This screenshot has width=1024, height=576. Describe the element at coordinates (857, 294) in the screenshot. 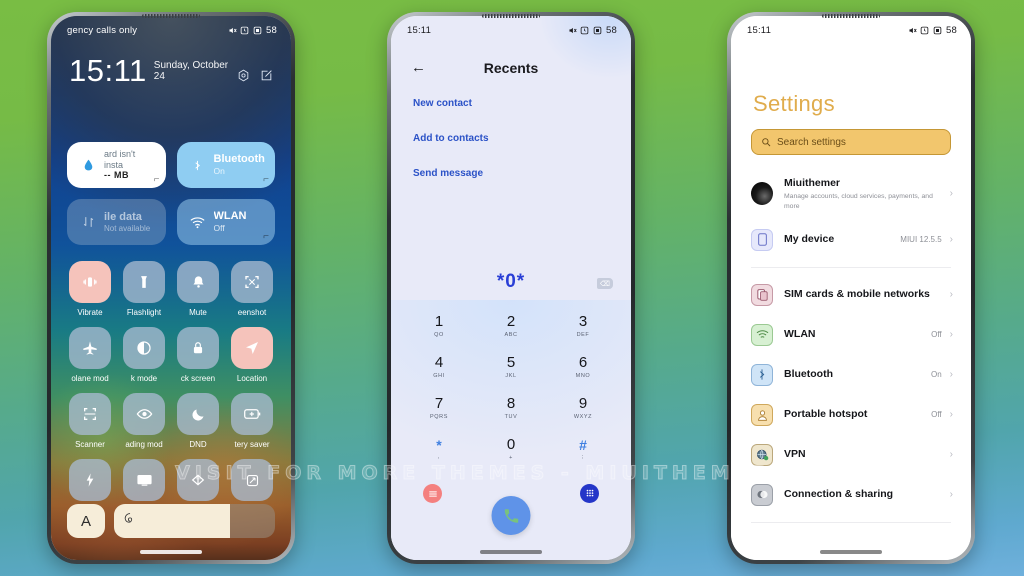

I see `settings-row-label: SIM cards & mobile networks` at that location.